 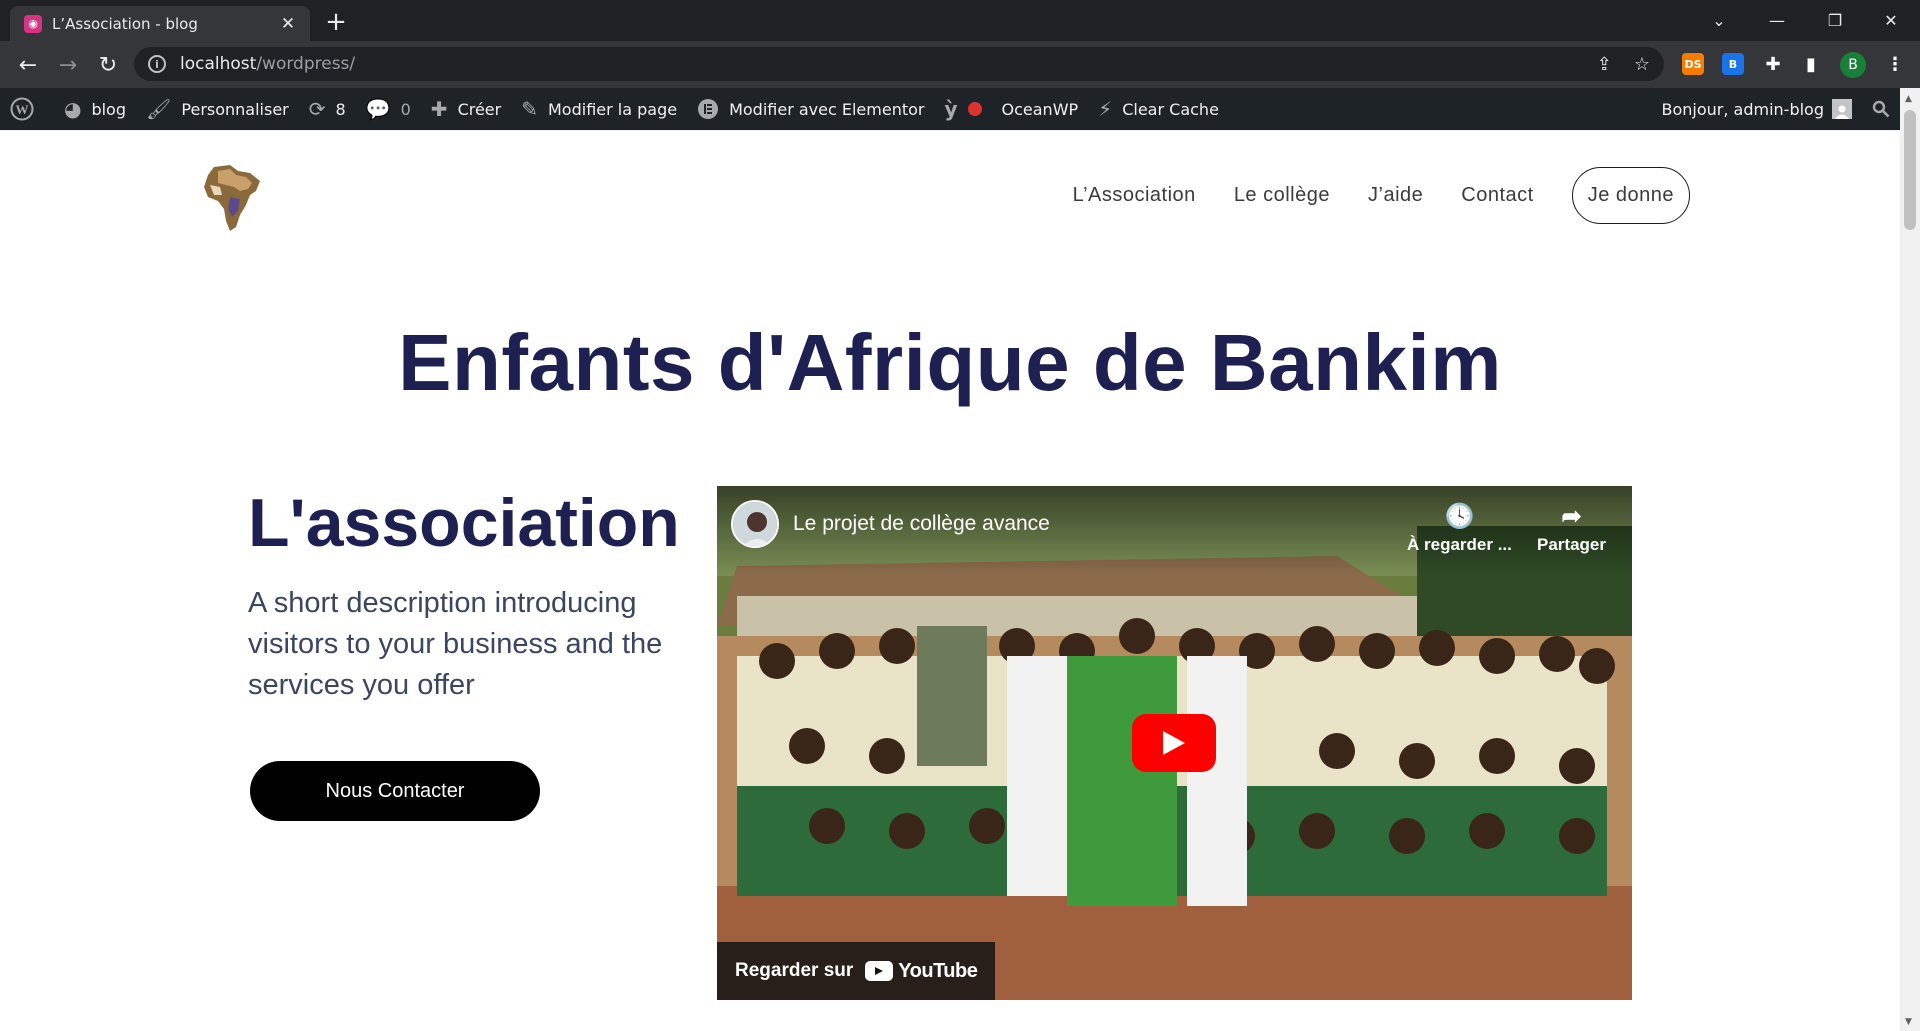 What do you see at coordinates (336, 22) in the screenshot?
I see `new-tab-button: +` at bounding box center [336, 22].